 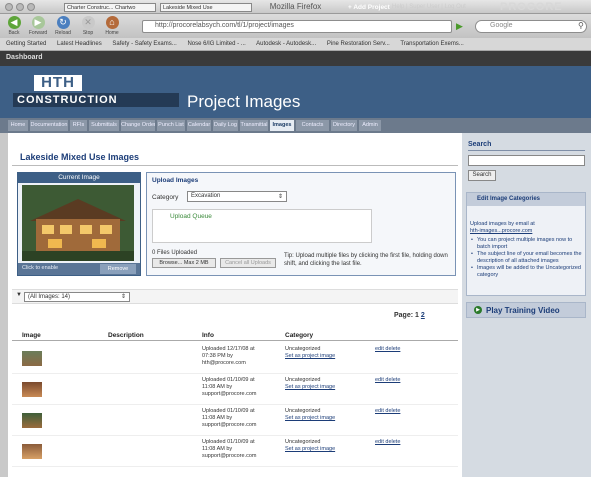 I want to click on company-select: Charter Construc... Chartwo, so click(x=110, y=7).